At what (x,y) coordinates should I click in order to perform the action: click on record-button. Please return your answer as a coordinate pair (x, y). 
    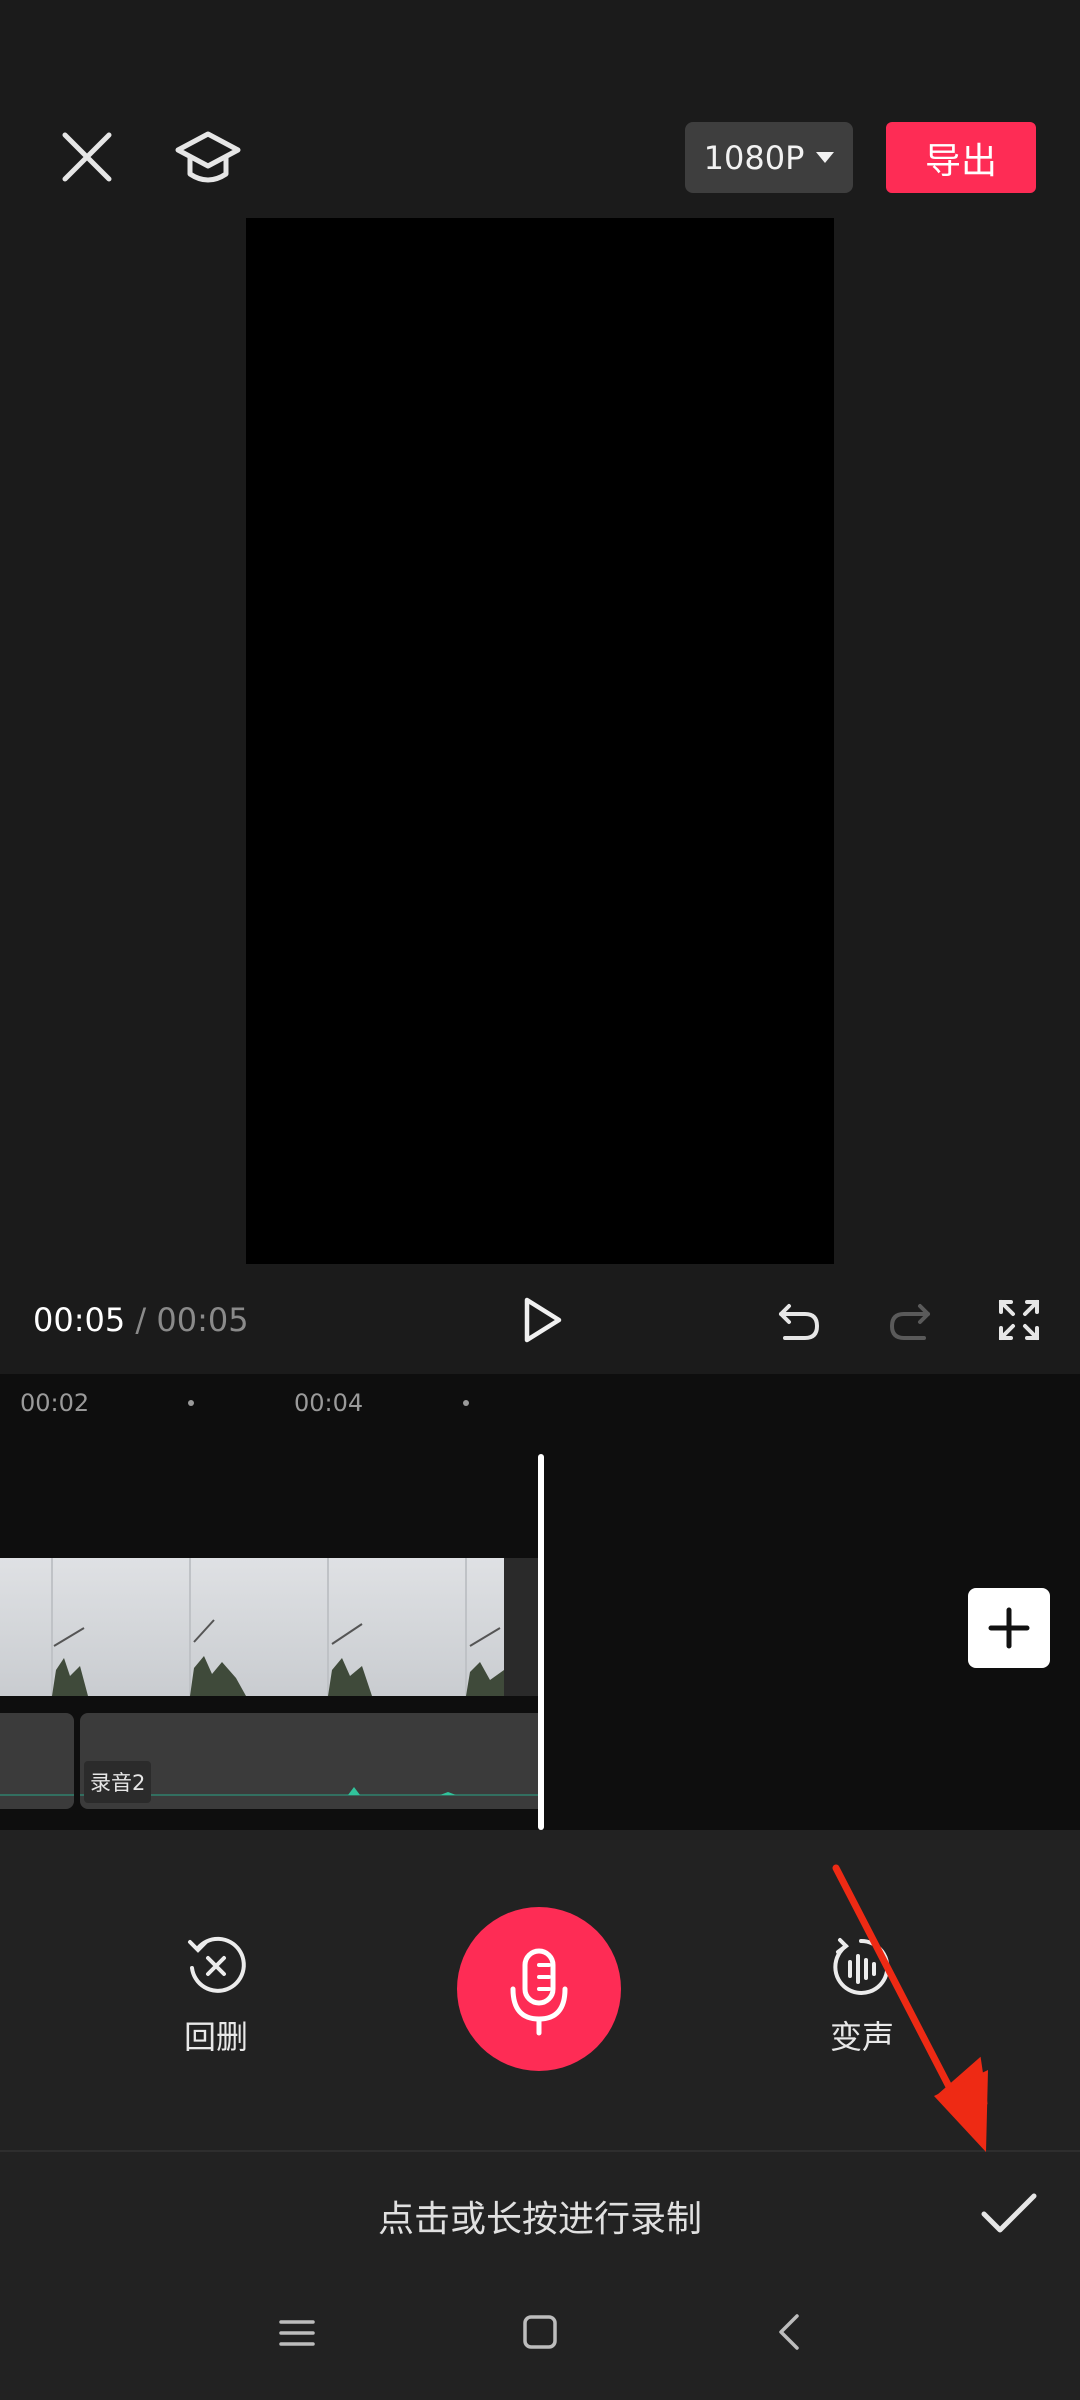
    Looking at the image, I should click on (539, 1989).